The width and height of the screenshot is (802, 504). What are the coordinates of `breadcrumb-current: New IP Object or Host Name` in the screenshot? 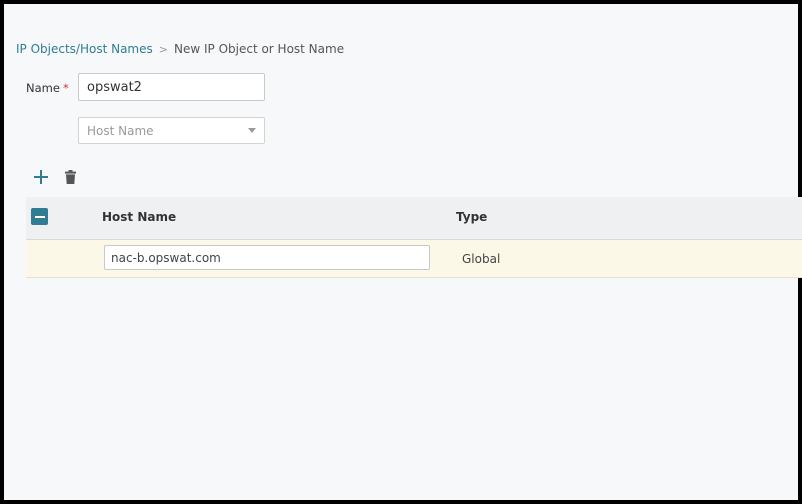 It's located at (259, 49).